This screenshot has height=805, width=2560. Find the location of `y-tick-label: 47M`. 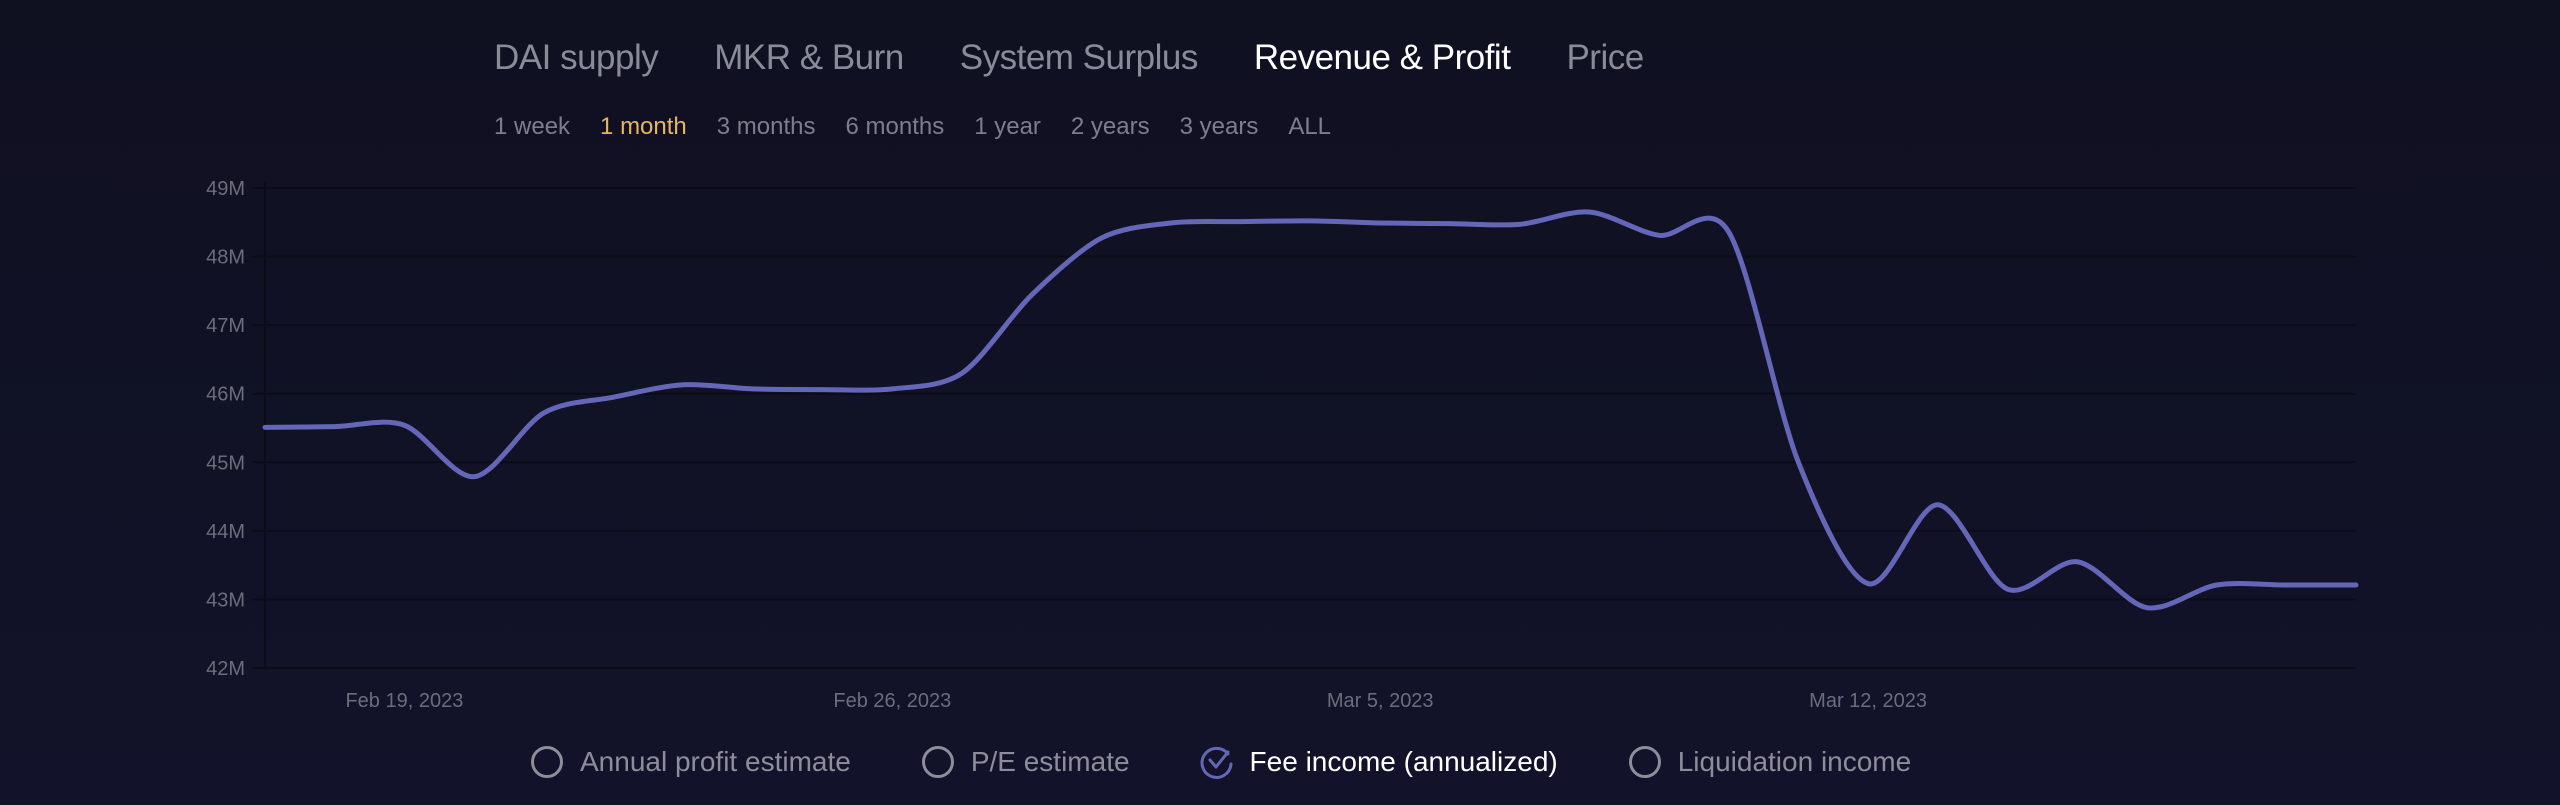

y-tick-label: 47M is located at coordinates (225, 326).